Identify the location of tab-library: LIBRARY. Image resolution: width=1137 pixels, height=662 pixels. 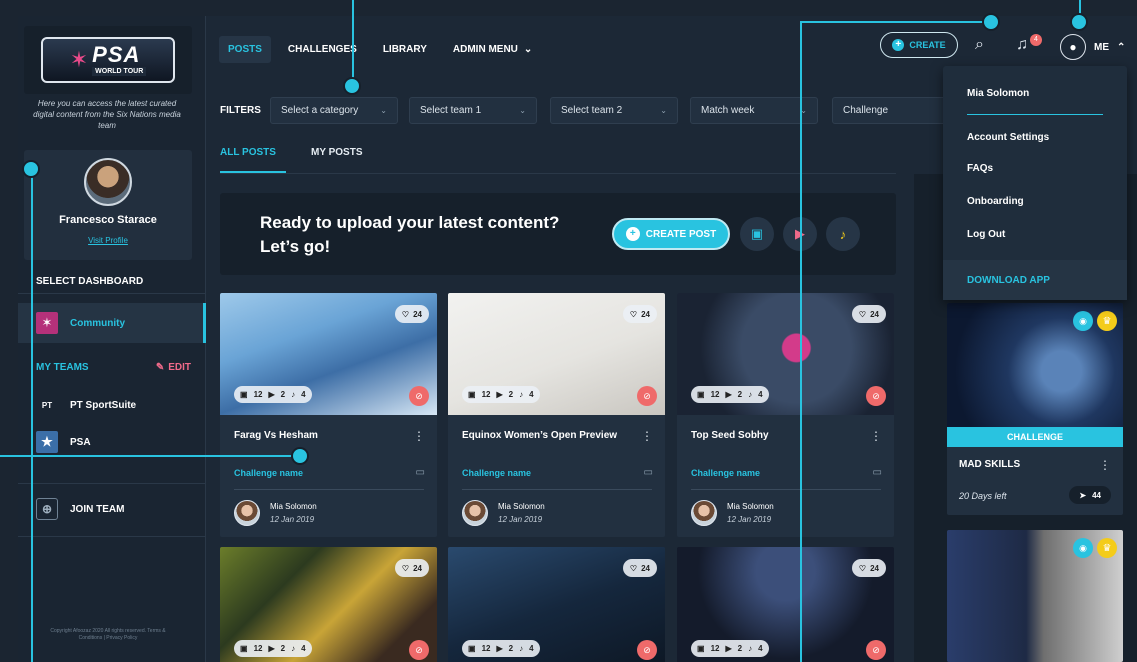
(405, 49).